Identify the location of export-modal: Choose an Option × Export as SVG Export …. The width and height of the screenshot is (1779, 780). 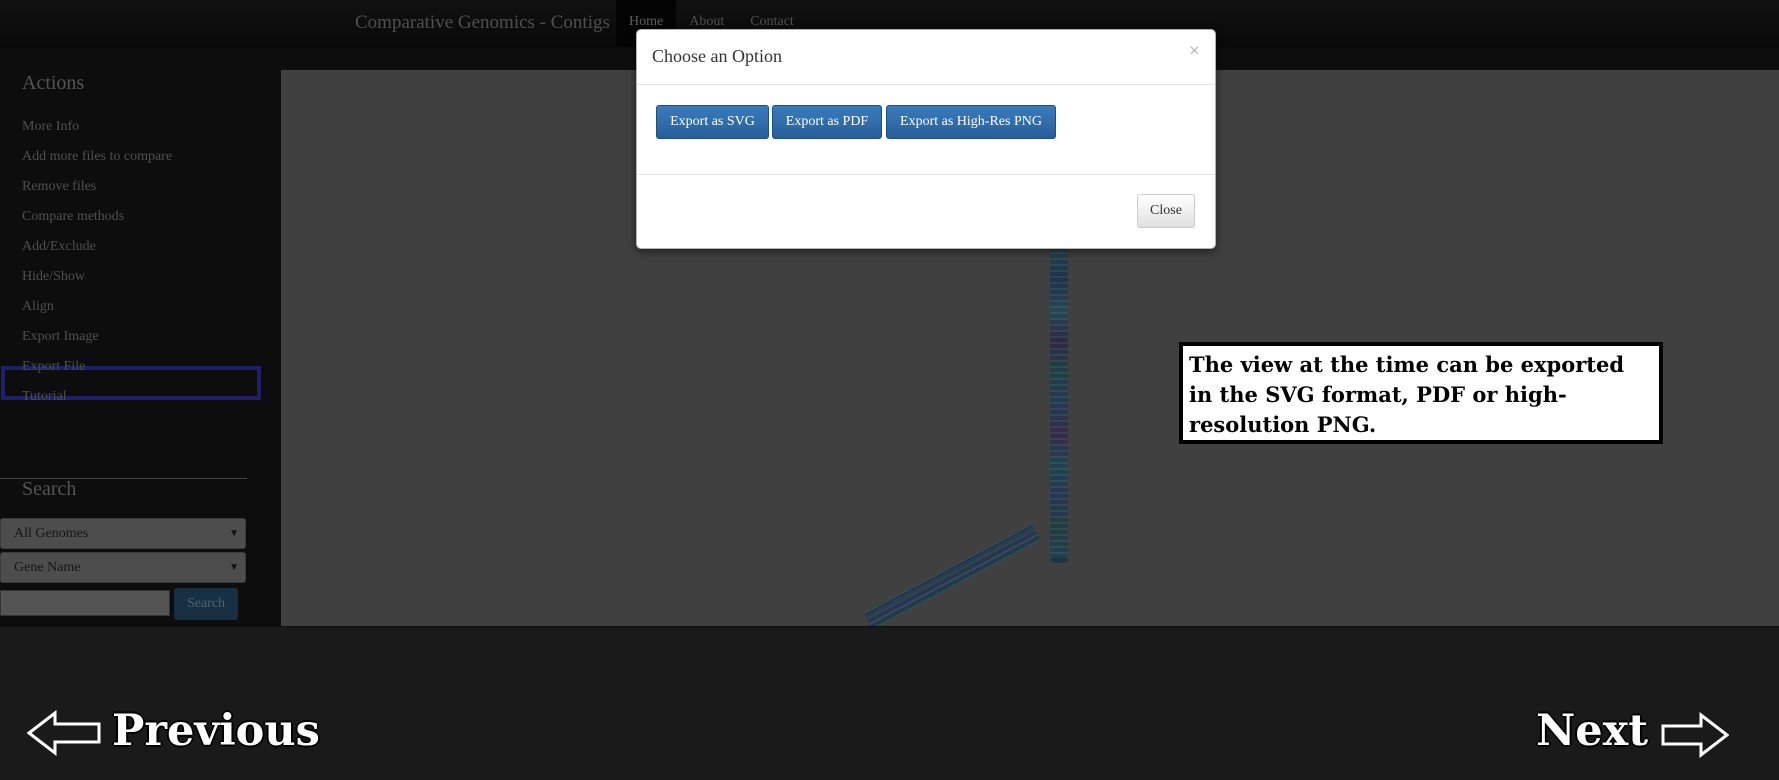
(926, 139).